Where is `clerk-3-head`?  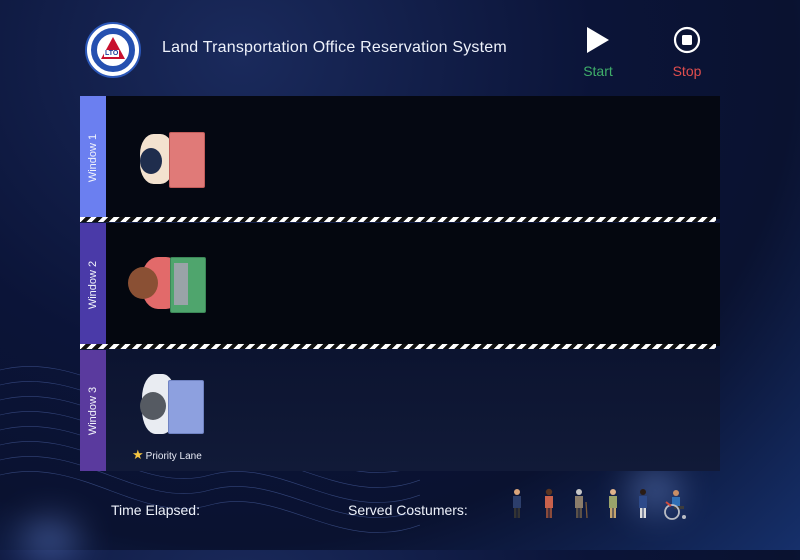
clerk-3-head is located at coordinates (153, 406).